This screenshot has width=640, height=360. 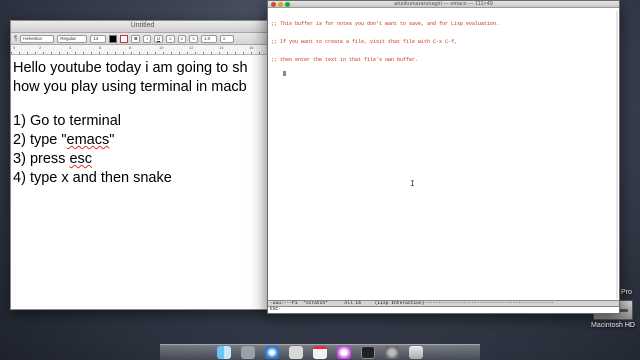 What do you see at coordinates (226, 38) in the screenshot?
I see `list-style-select: ≡` at bounding box center [226, 38].